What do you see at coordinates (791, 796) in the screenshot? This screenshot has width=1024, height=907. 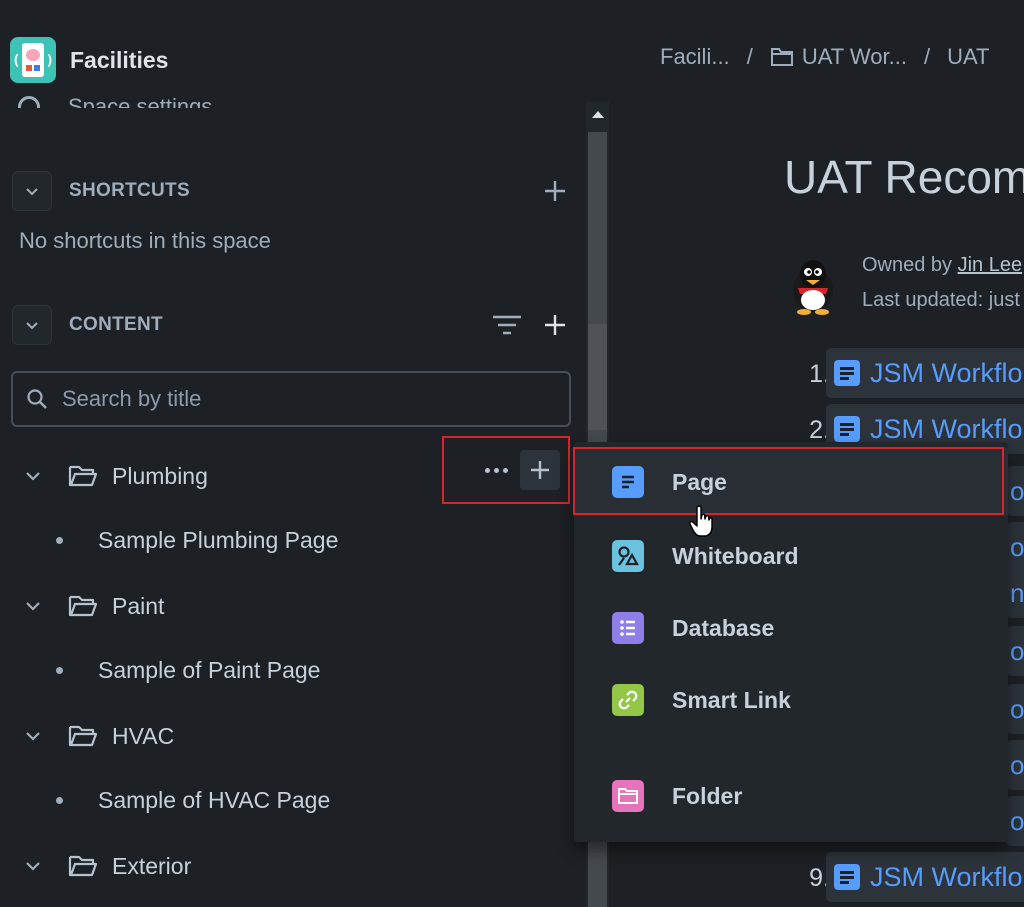 I see `menu-item-folder: Folder` at bounding box center [791, 796].